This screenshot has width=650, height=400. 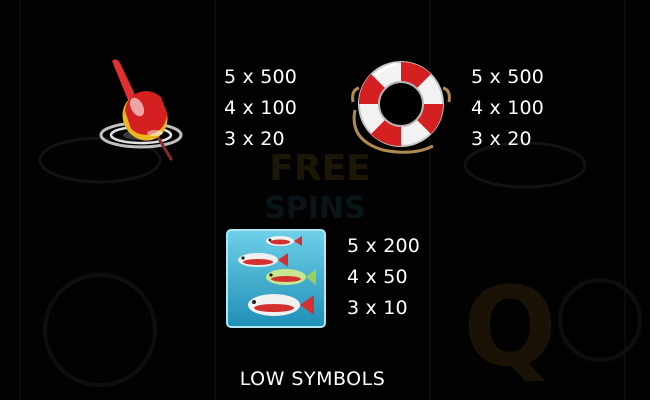 I want to click on payout-row: 3 x 10, so click(x=377, y=308).